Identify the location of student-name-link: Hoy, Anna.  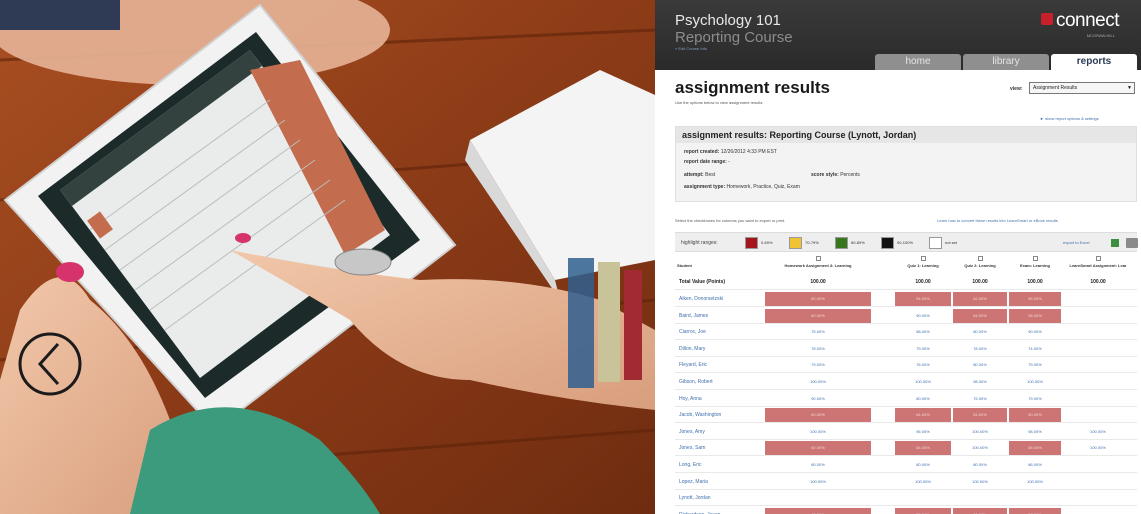
(690, 399).